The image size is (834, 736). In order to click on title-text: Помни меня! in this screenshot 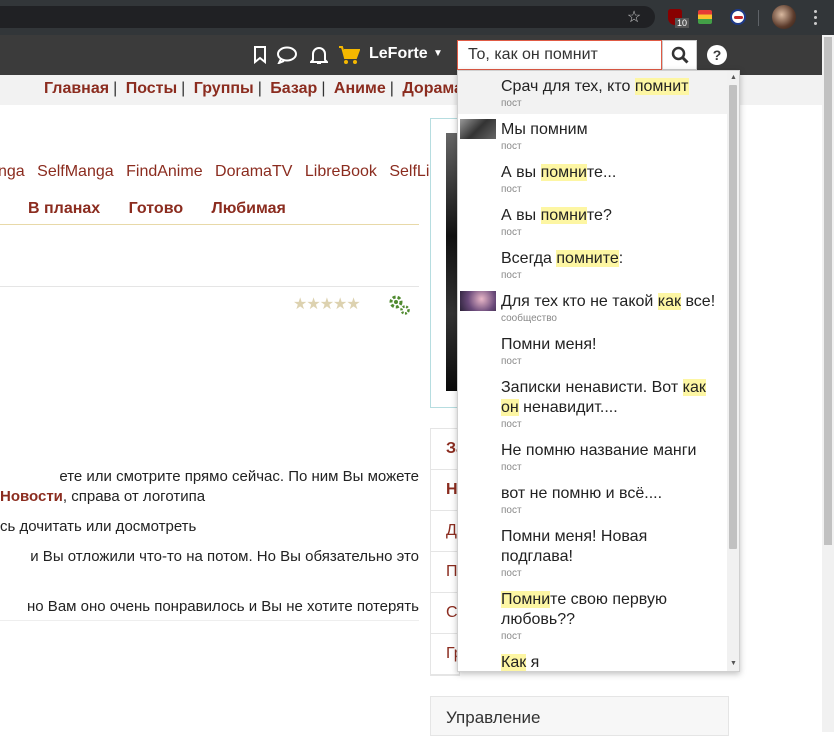, I will do `click(549, 344)`.